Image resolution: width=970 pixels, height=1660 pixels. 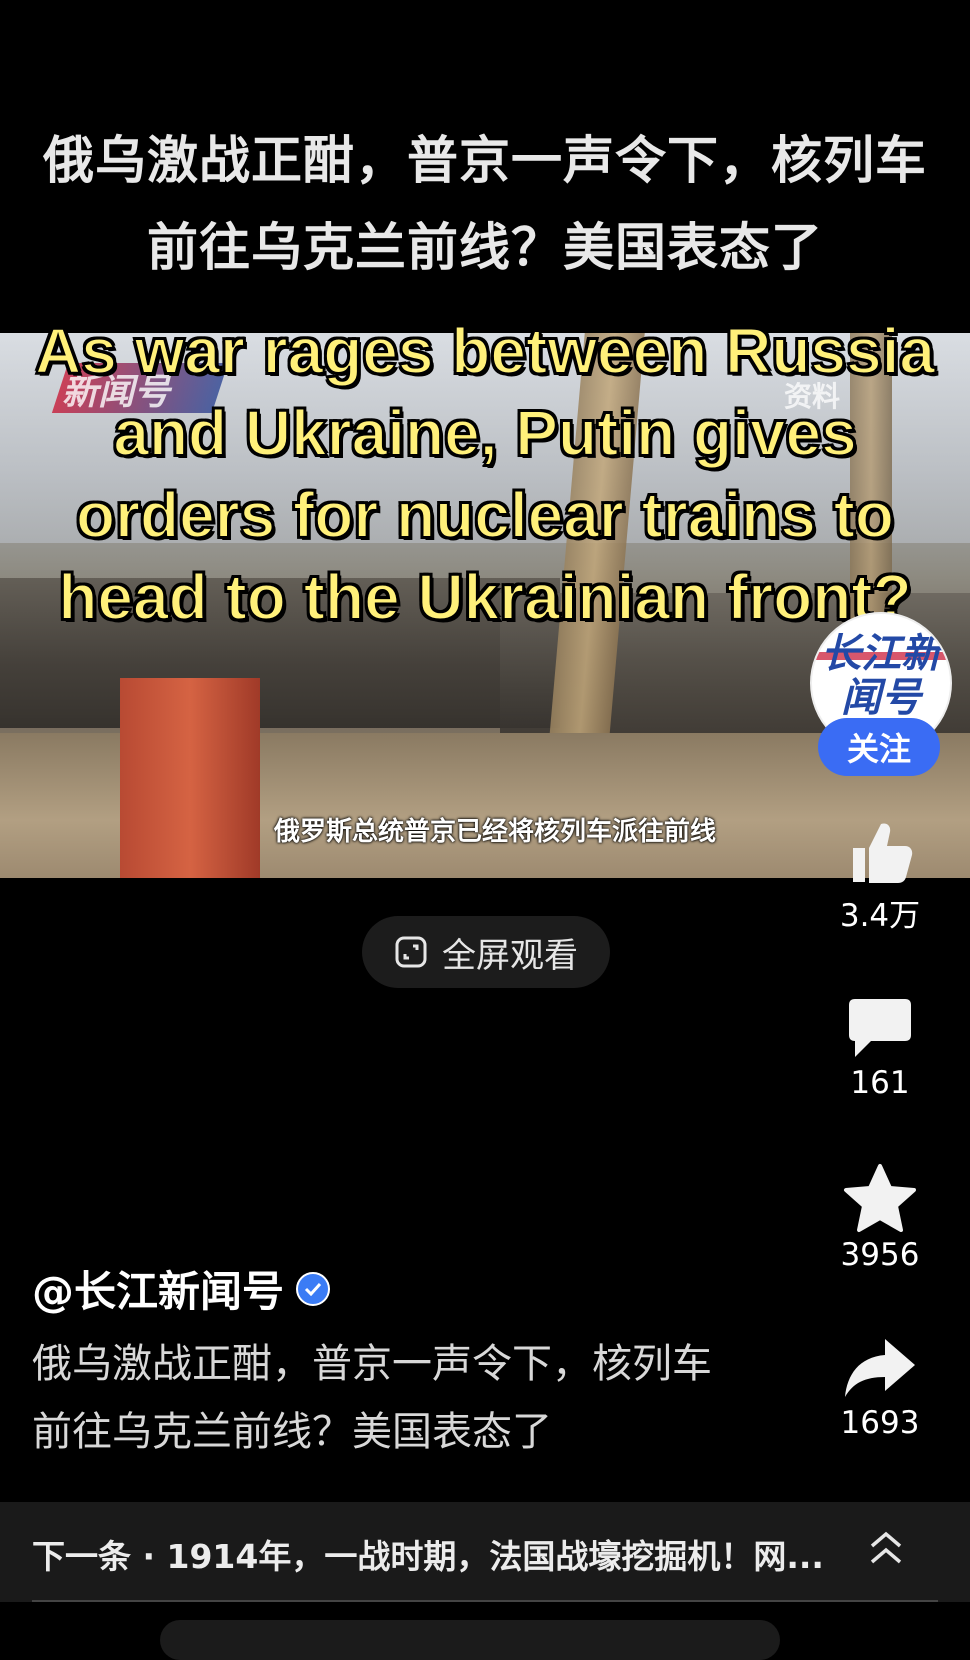 I want to click on comment-button: 161, so click(x=880, y=1048).